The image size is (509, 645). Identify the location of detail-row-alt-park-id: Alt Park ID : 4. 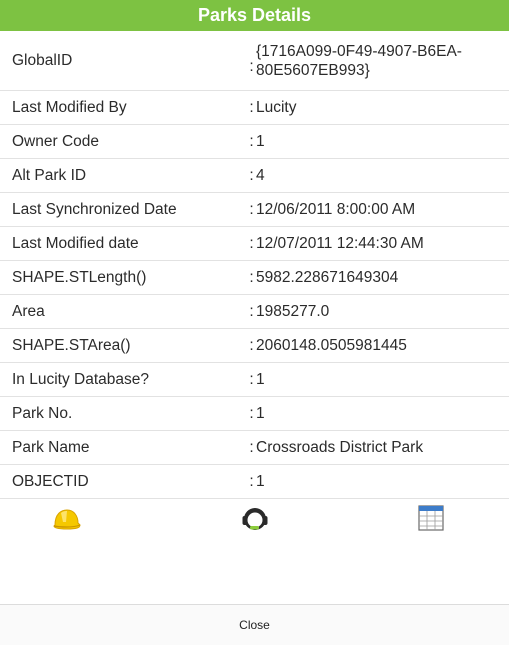
(254, 176).